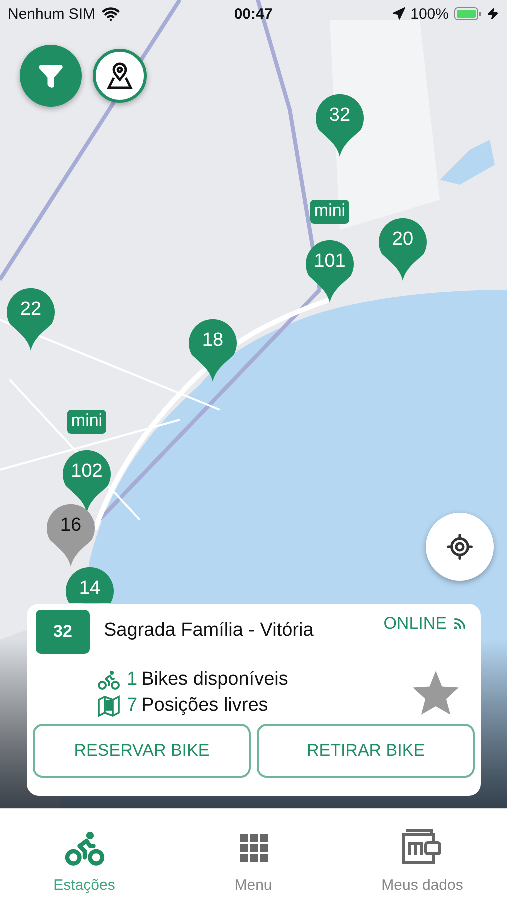 The width and height of the screenshot is (507, 900). I want to click on tab-item: Meus dados, so click(422, 854).